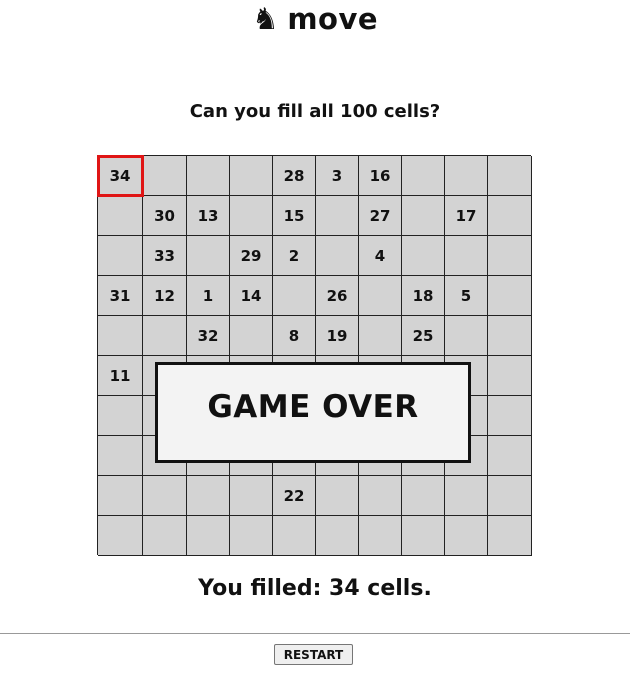  I want to click on board-cell: 31, so click(120, 296).